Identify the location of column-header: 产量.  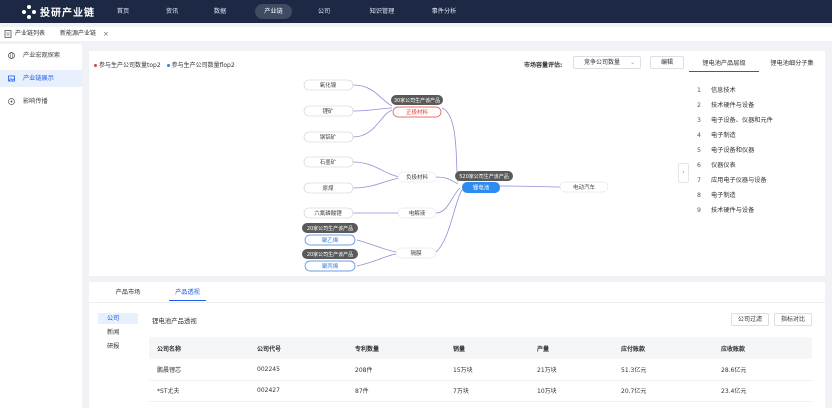
(571, 348).